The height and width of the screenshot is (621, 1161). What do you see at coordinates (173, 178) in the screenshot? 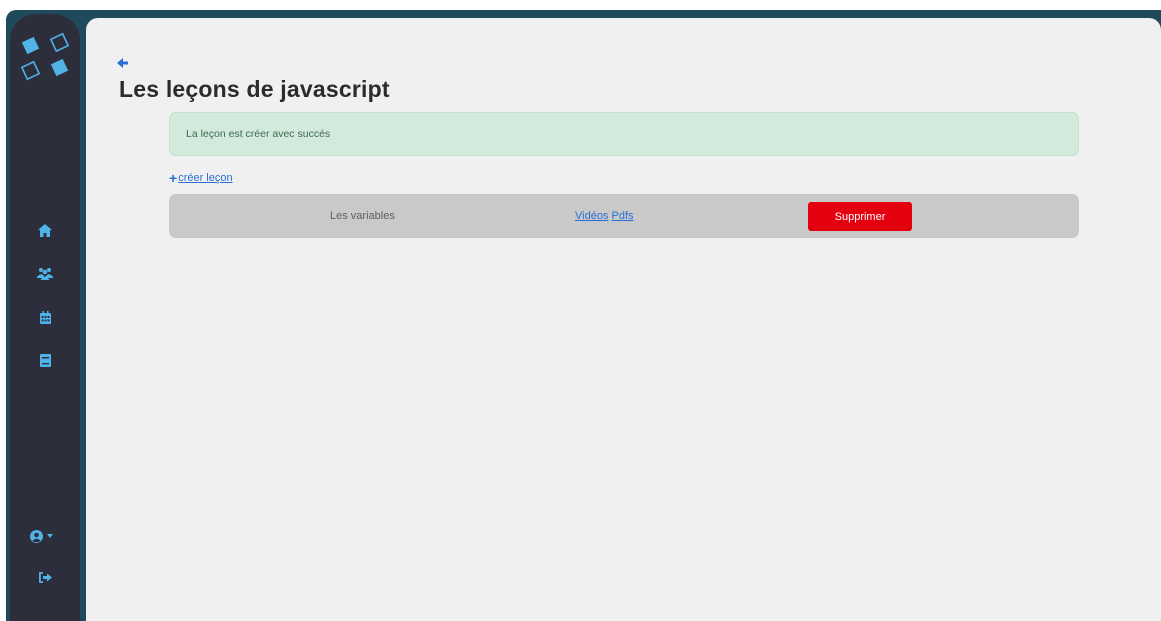
I see `plus-icon: +` at bounding box center [173, 178].